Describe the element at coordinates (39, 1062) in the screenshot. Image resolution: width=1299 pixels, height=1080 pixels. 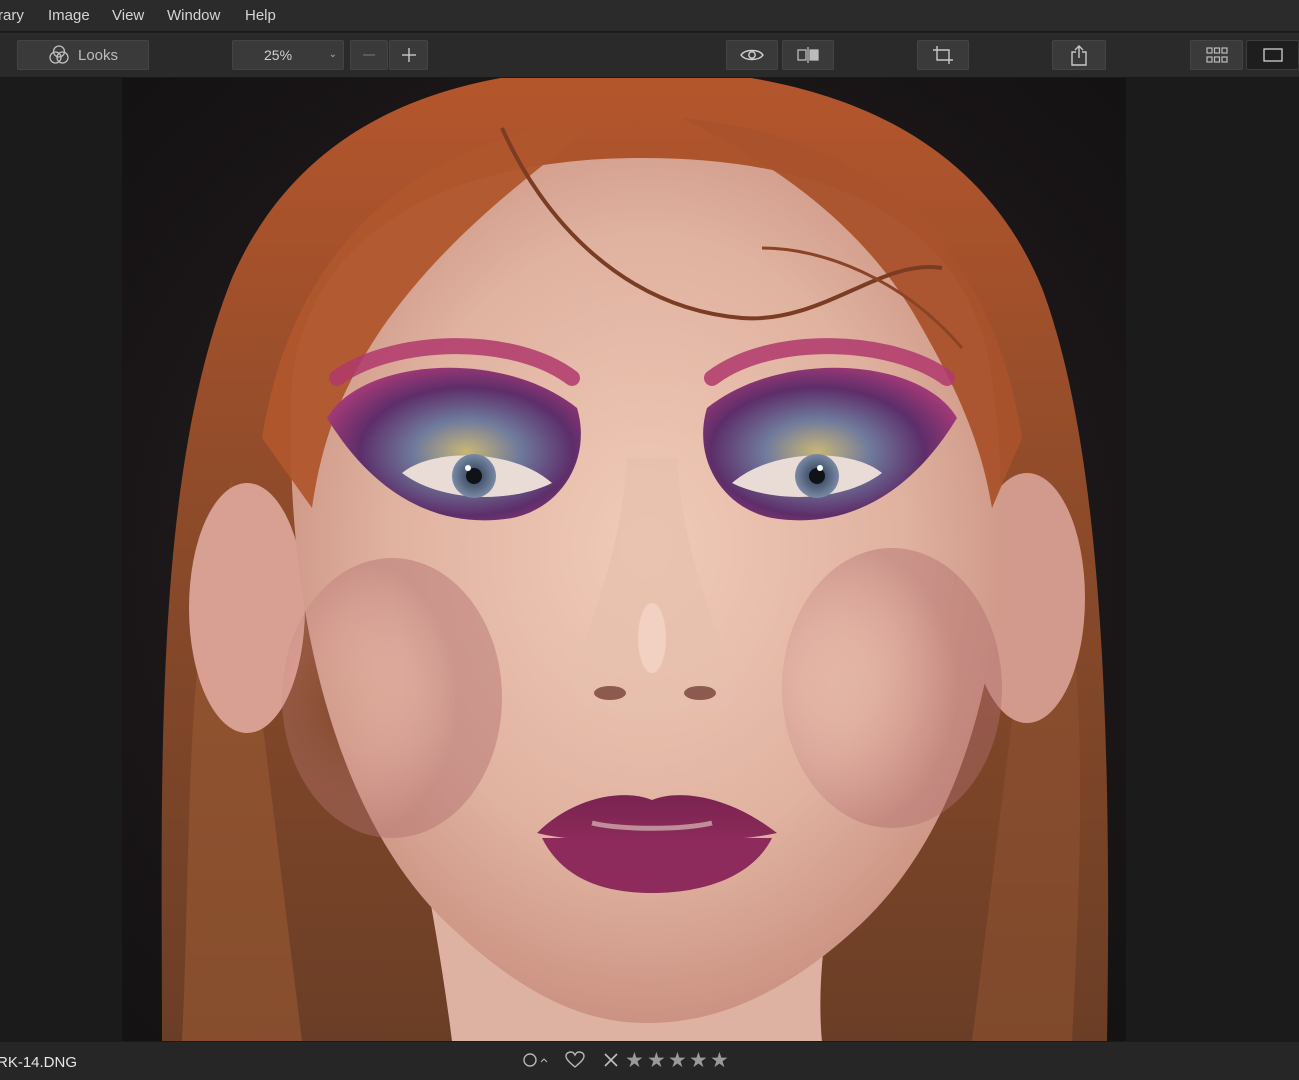
I see `filename-label: RK-14.DNG` at that location.